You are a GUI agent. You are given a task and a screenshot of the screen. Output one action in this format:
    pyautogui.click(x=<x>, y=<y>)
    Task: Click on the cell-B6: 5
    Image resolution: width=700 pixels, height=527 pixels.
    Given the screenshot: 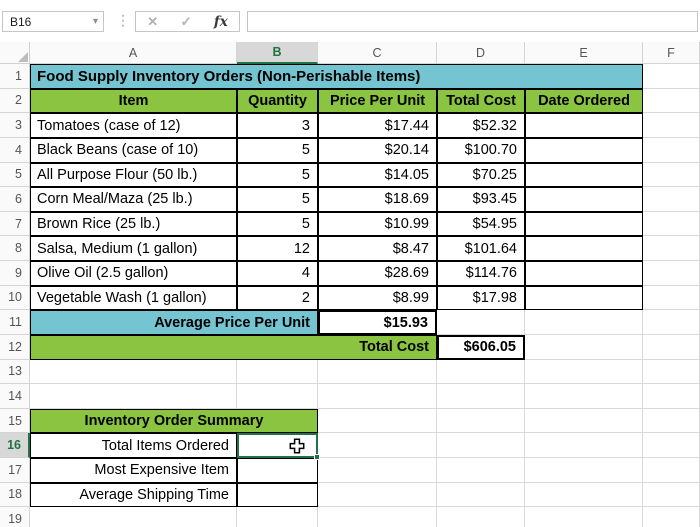 What is the action you would take?
    pyautogui.click(x=277, y=199)
    